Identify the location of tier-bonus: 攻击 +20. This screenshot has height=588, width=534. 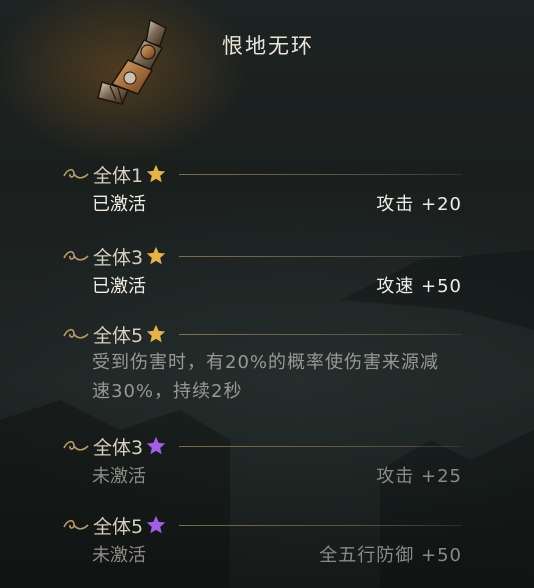
(419, 204).